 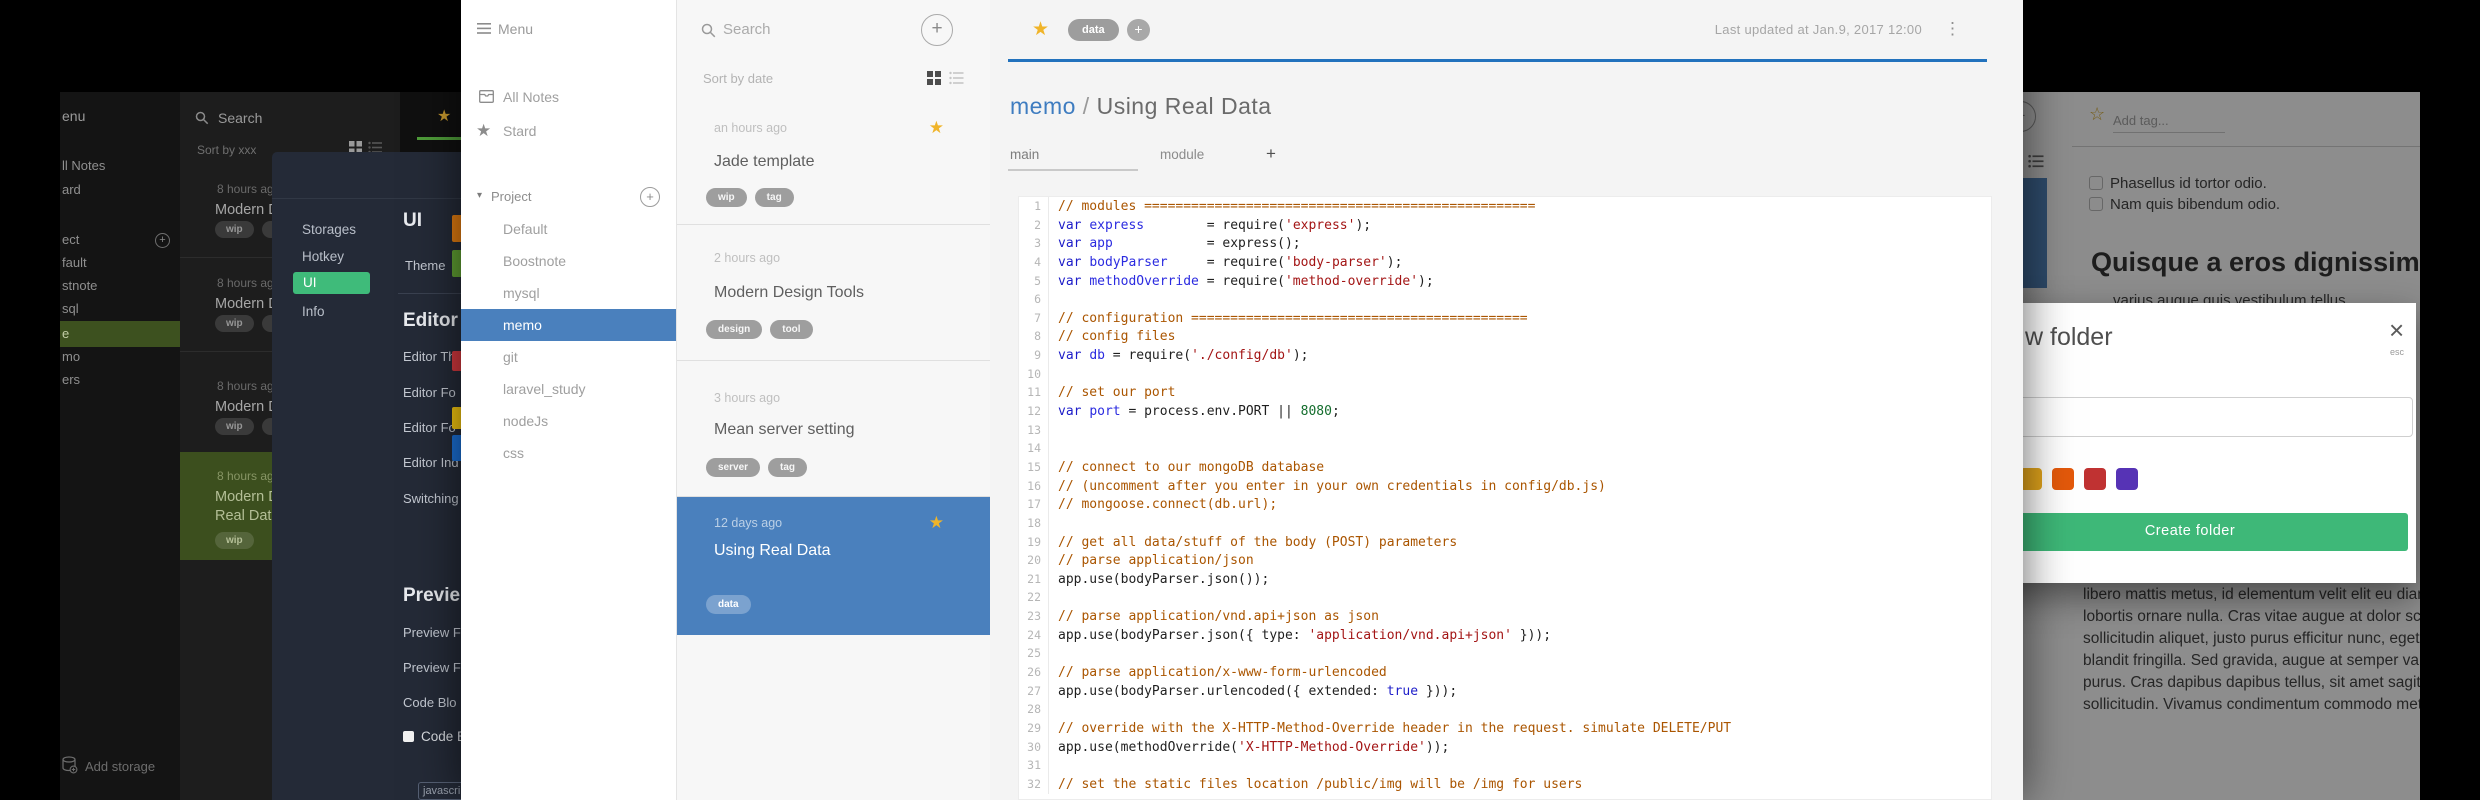 I want to click on tab-main: main, so click(x=1024, y=154).